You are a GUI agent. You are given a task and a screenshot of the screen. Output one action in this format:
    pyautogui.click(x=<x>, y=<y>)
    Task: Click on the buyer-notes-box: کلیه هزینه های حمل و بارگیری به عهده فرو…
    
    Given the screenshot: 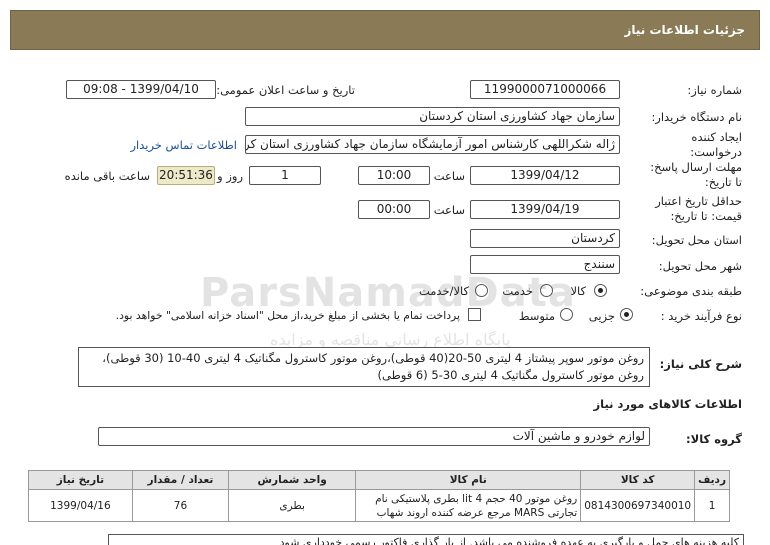 What is the action you would take?
    pyautogui.click(x=426, y=539)
    